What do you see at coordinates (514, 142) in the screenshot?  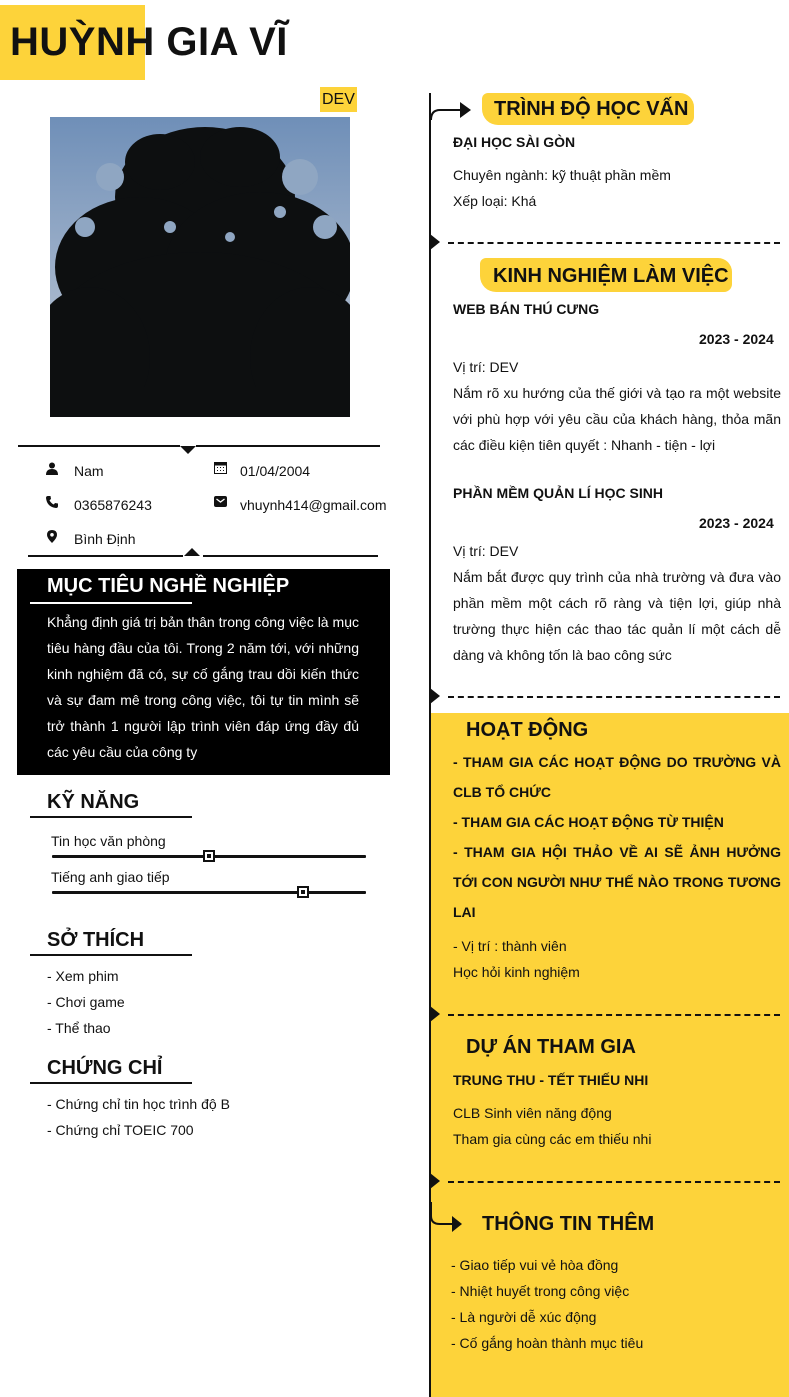 I see `school-name: ĐẠI HỌC SÀI GÒN` at bounding box center [514, 142].